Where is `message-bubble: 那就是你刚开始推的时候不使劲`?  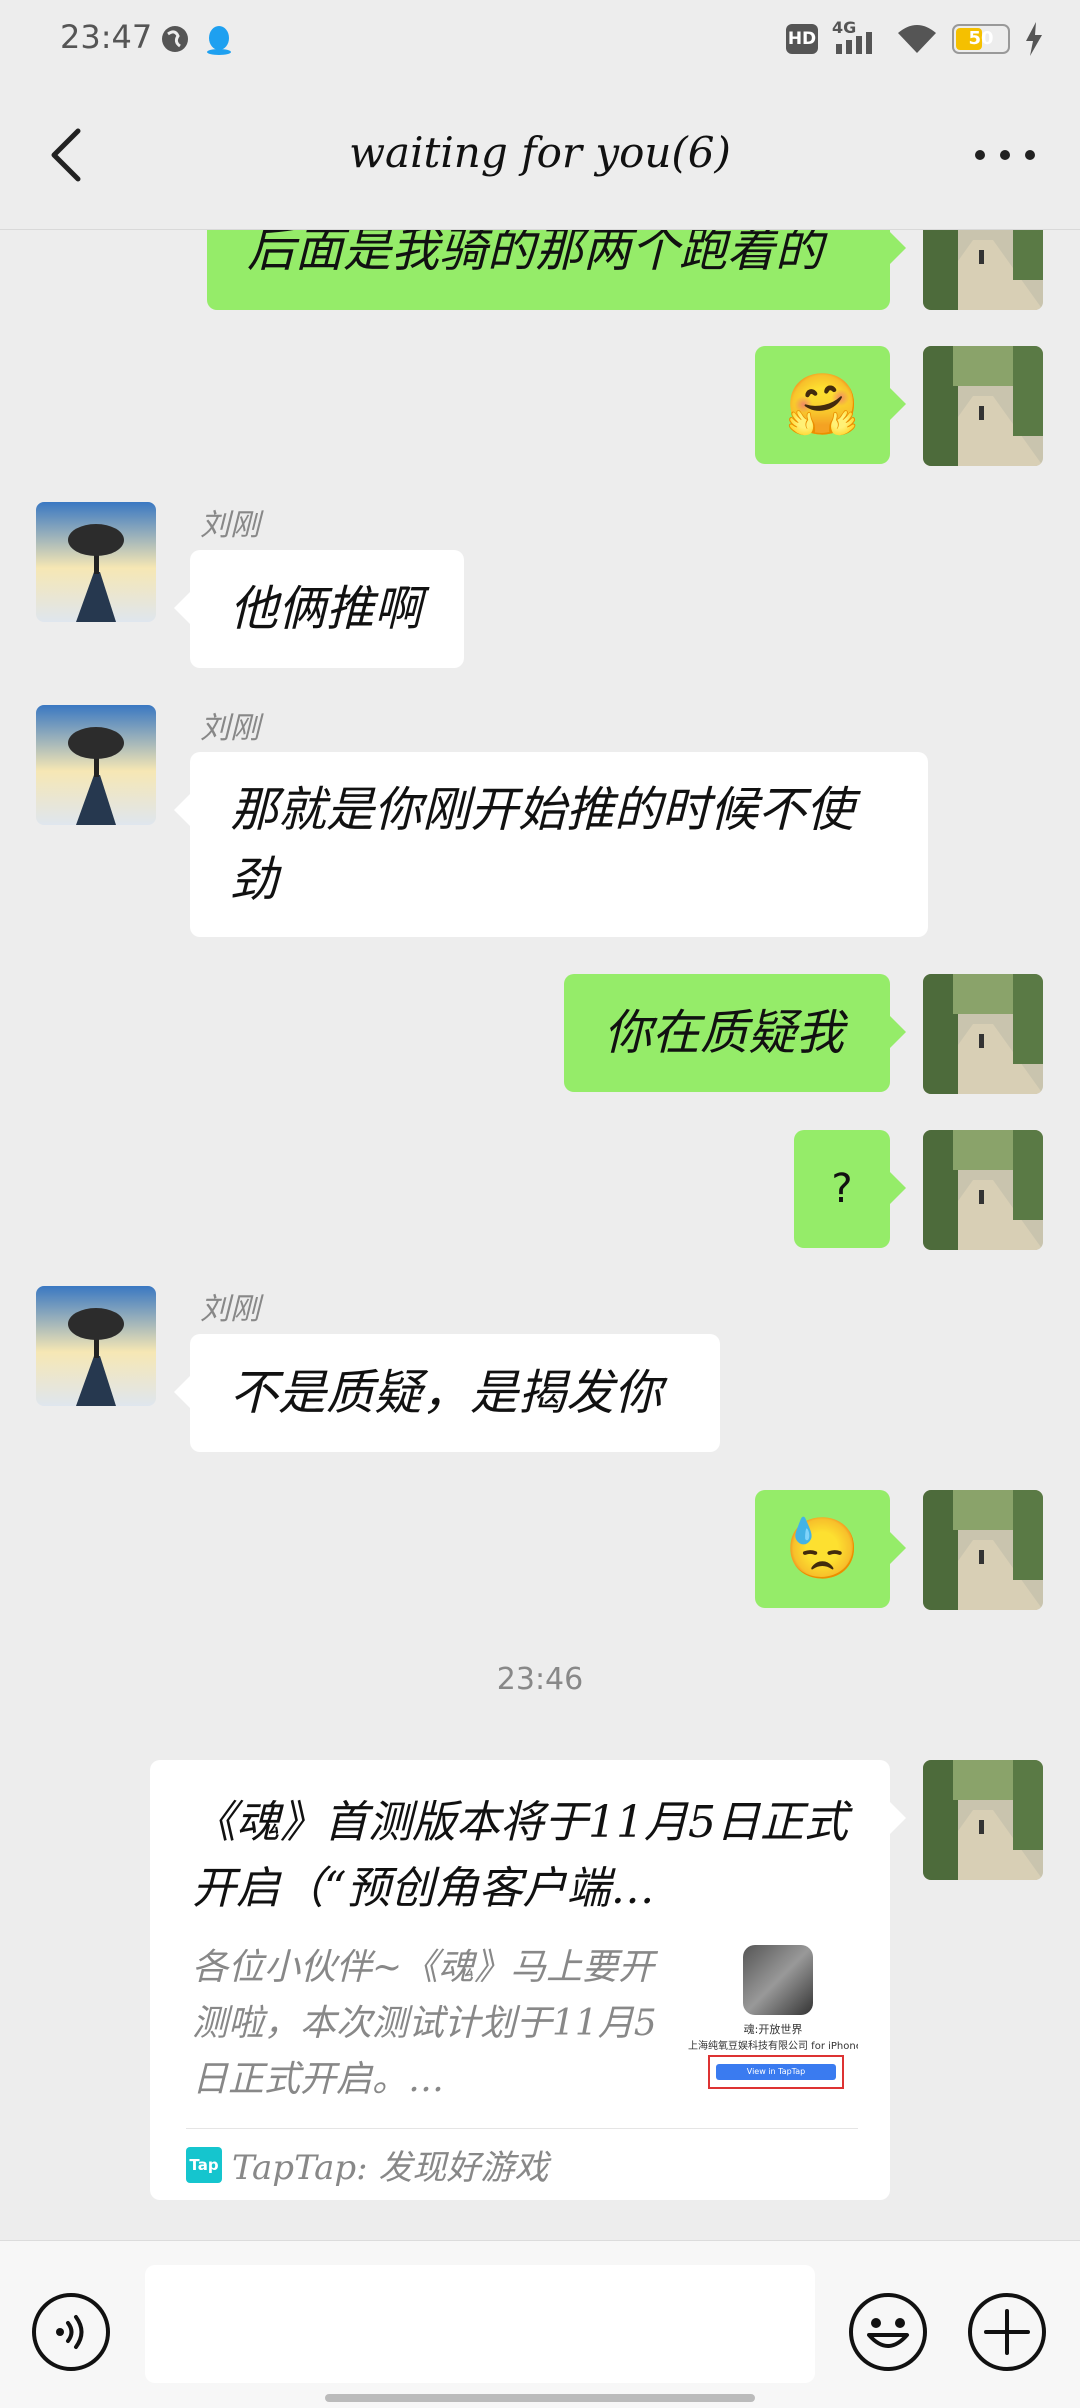 message-bubble: 那就是你刚开始推的时候不使劲 is located at coordinates (551, 844).